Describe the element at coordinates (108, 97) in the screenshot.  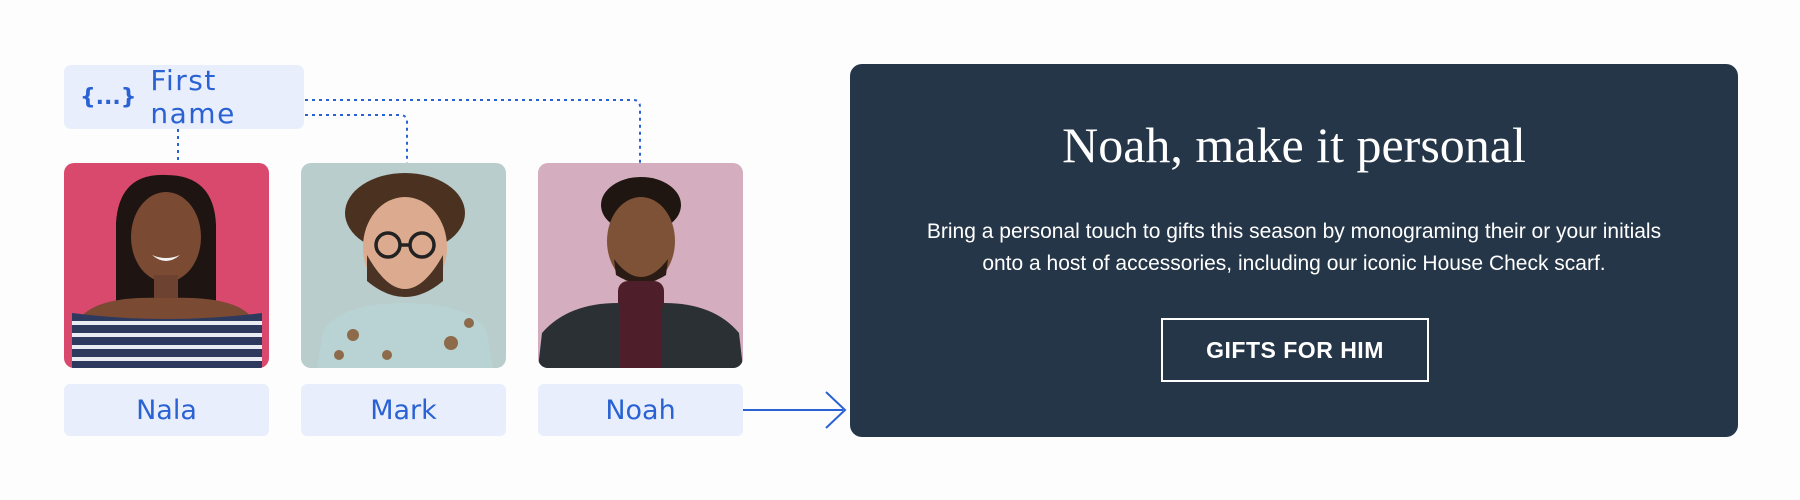
I see `curly-braces-icon: {...}` at that location.